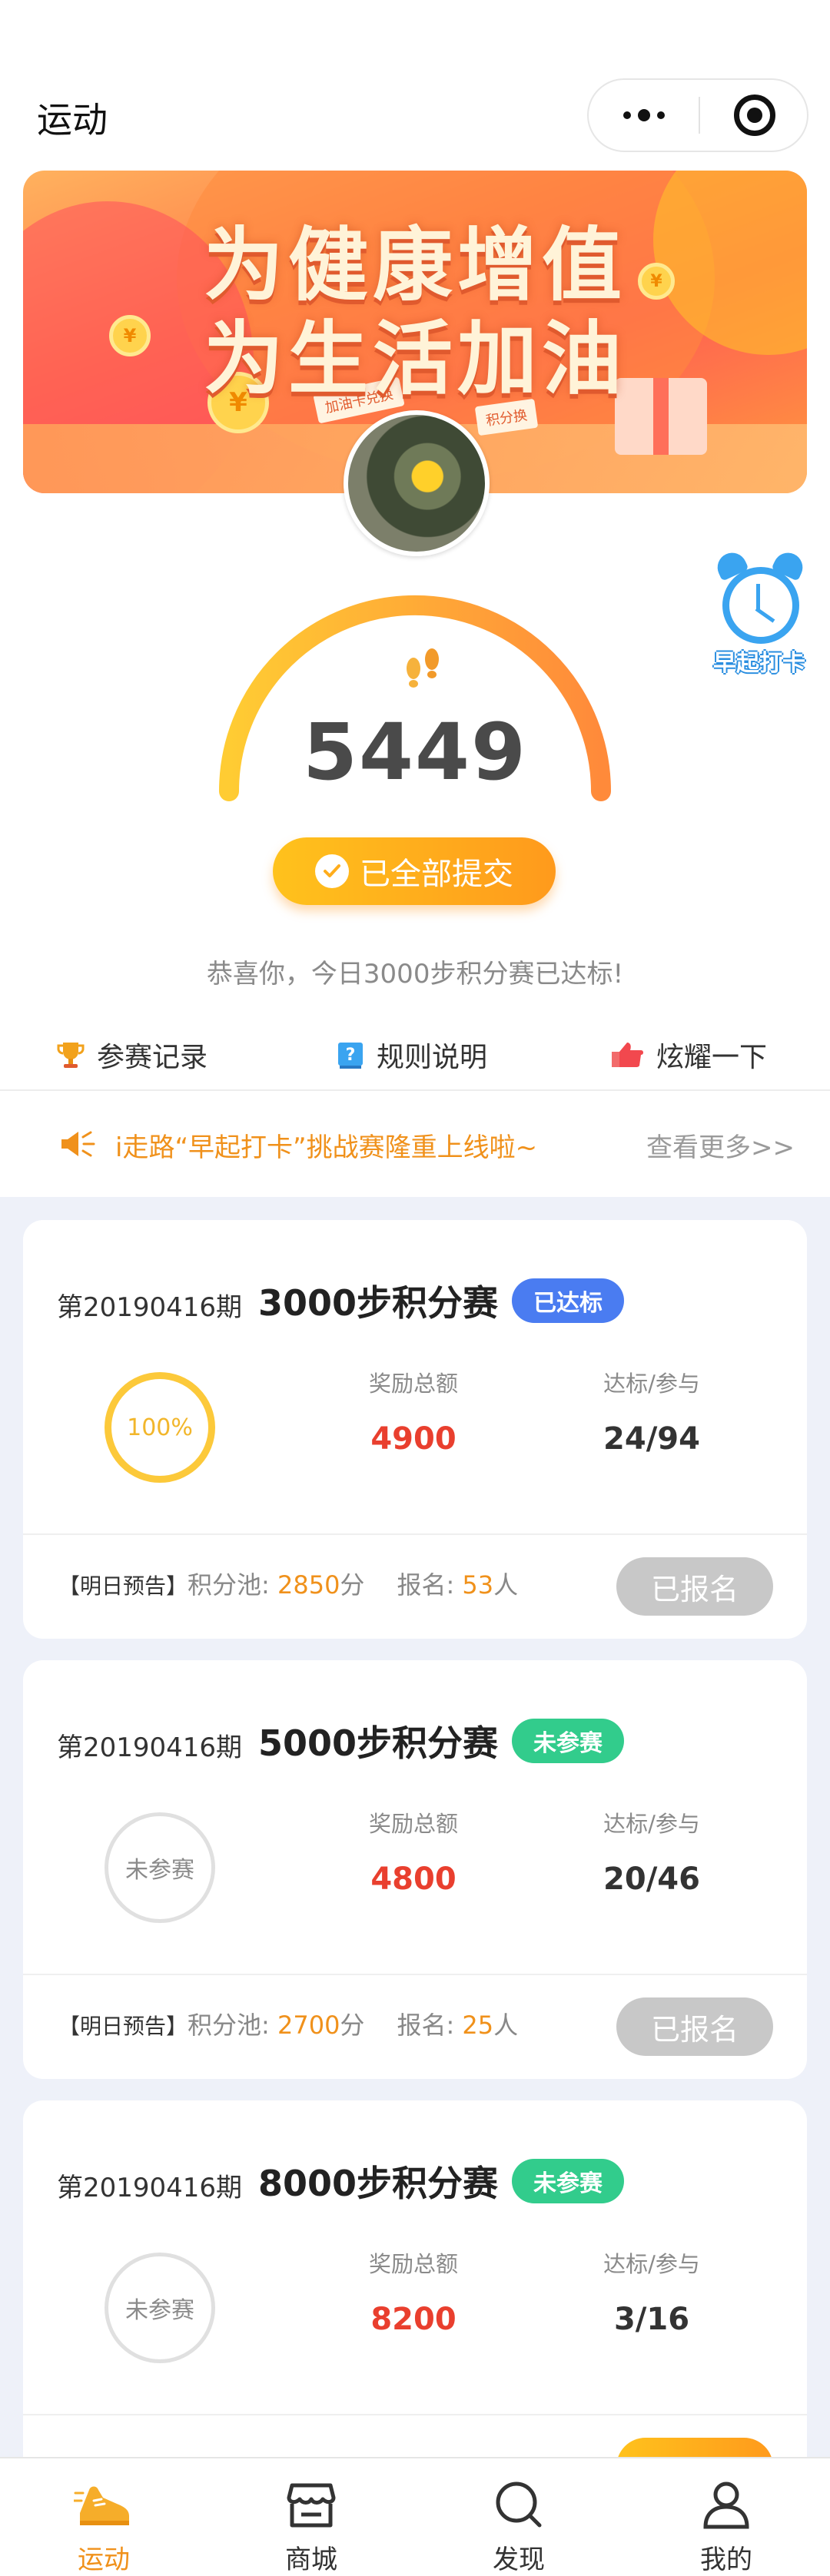 The width and height of the screenshot is (830, 2576). What do you see at coordinates (759, 663) in the screenshot?
I see `early-checkin-label: 早起打卡` at bounding box center [759, 663].